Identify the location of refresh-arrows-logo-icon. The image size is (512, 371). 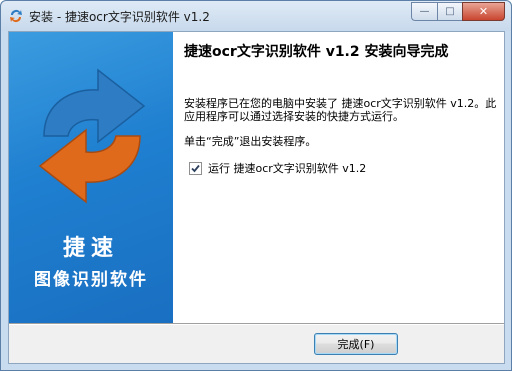
(92, 136).